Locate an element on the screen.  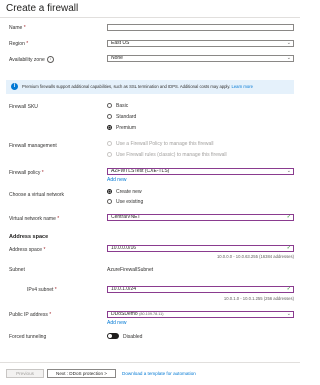
address-space-value: 10.0.0.0/16 is located at coordinates (124, 248).